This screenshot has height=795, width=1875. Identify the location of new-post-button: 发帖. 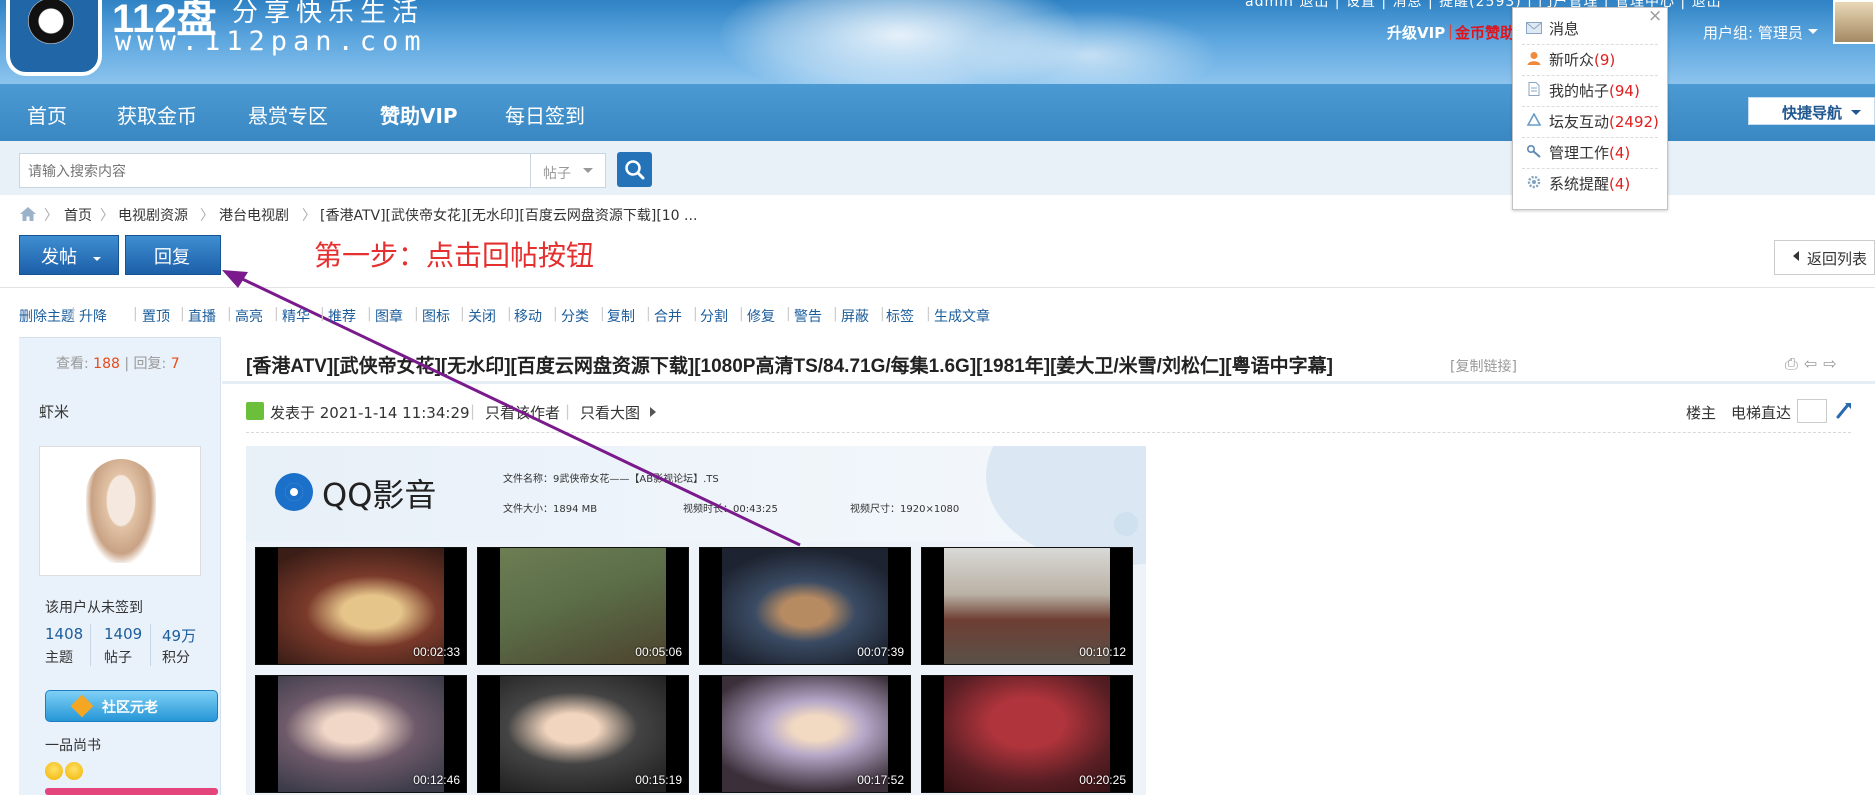
(69, 255).